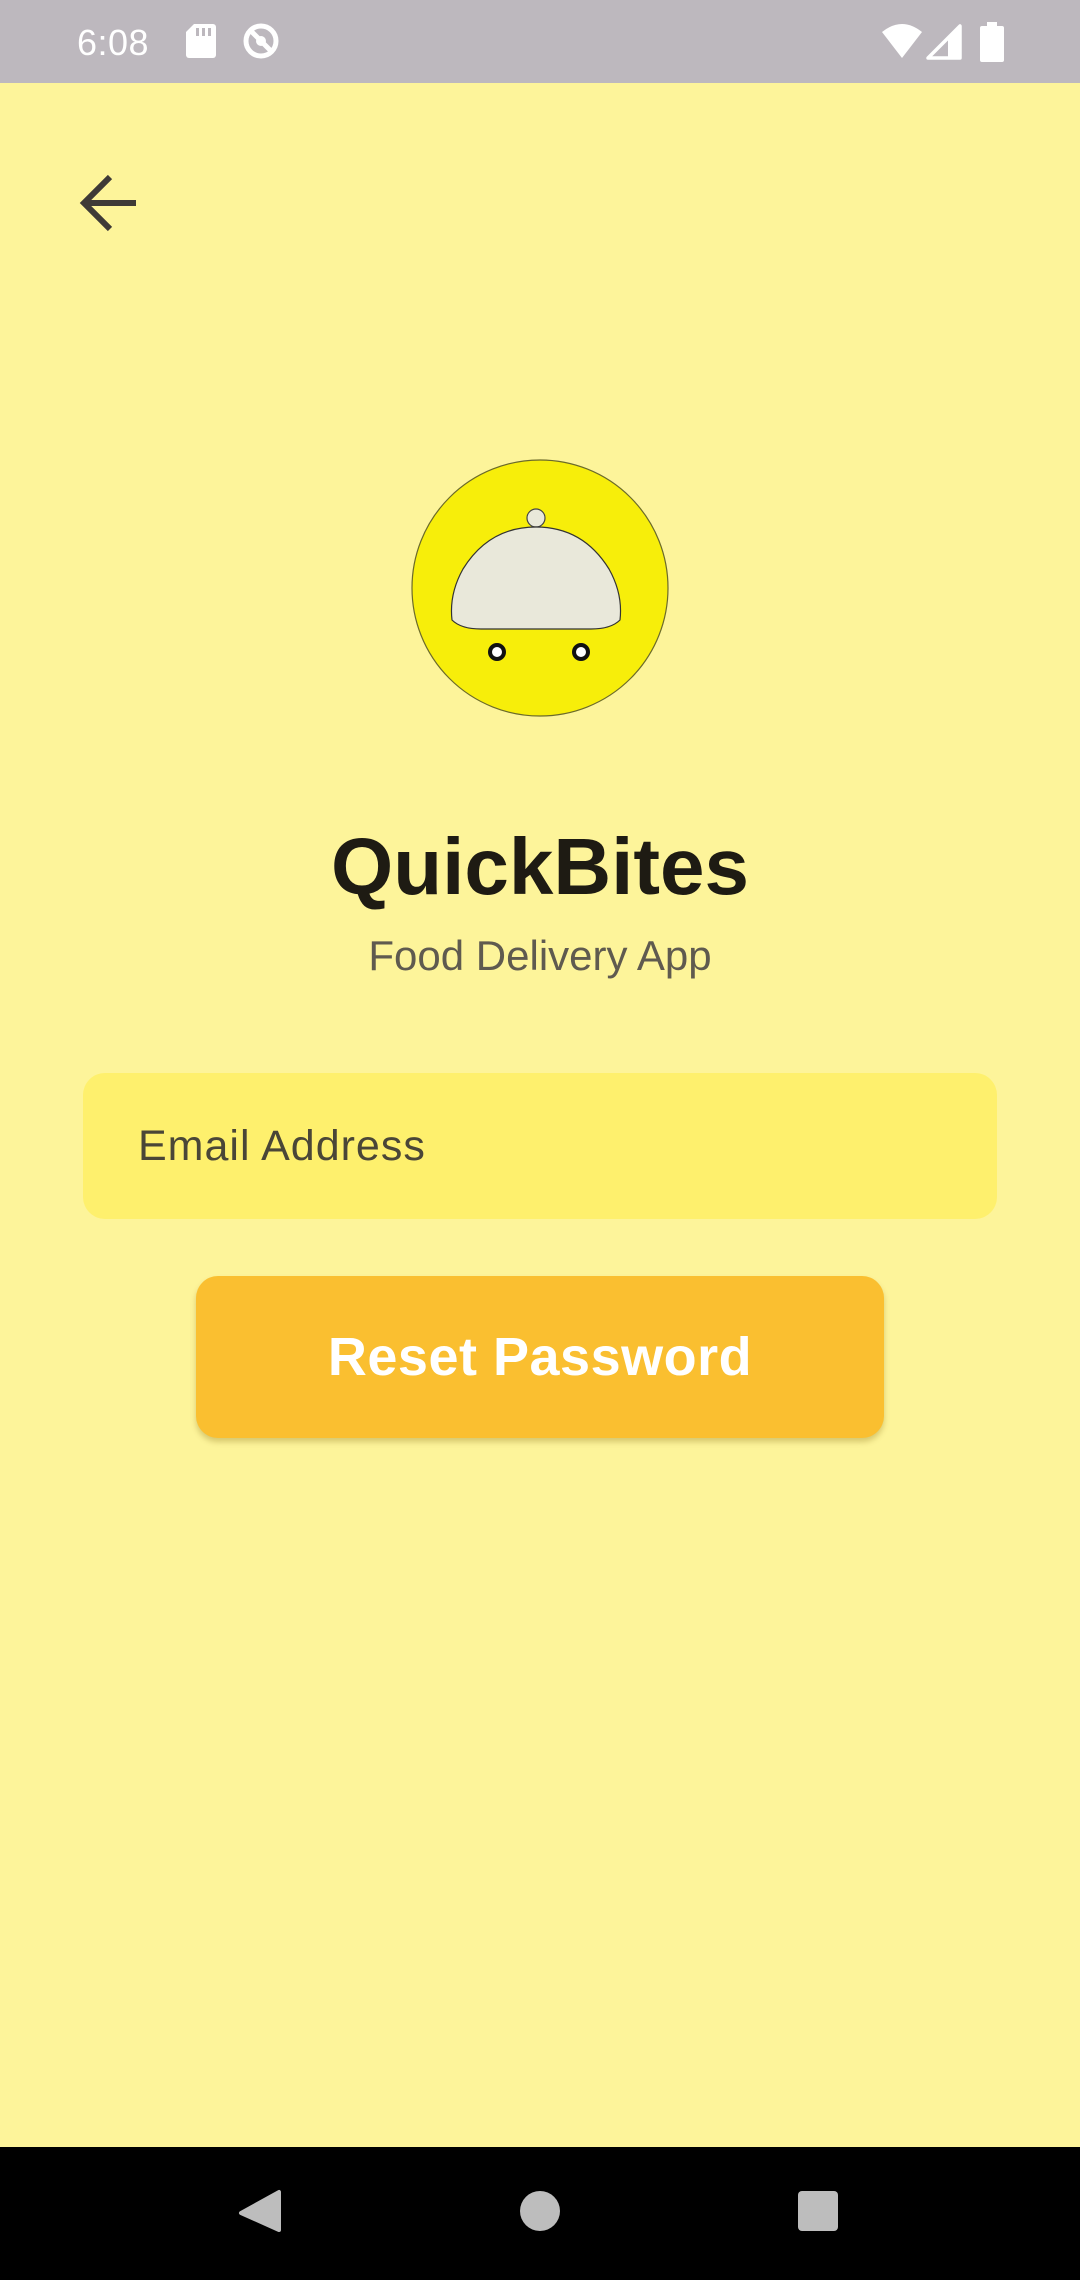 This screenshot has height=2280, width=1080. Describe the element at coordinates (282, 1145) in the screenshot. I see `email-placeholder: Email Address` at that location.